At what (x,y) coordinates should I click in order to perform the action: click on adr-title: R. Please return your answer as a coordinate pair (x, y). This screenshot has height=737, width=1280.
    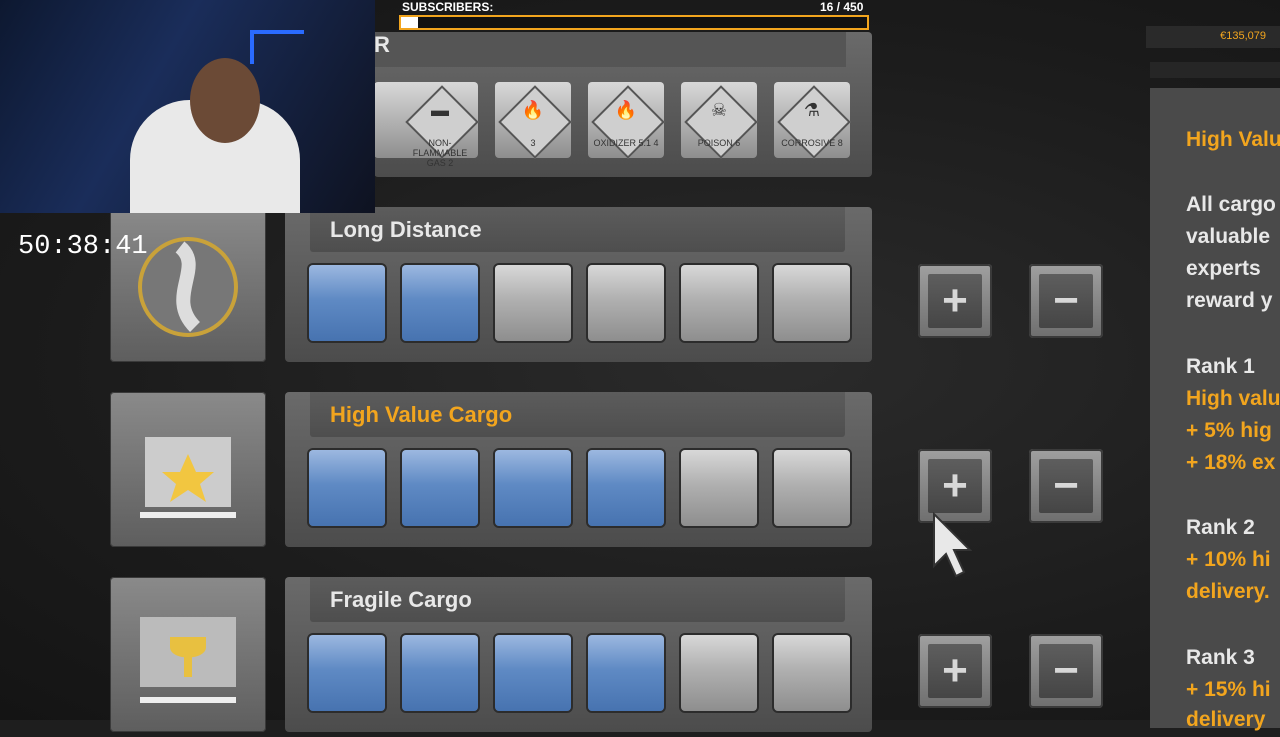
    Looking at the image, I should click on (382, 44).